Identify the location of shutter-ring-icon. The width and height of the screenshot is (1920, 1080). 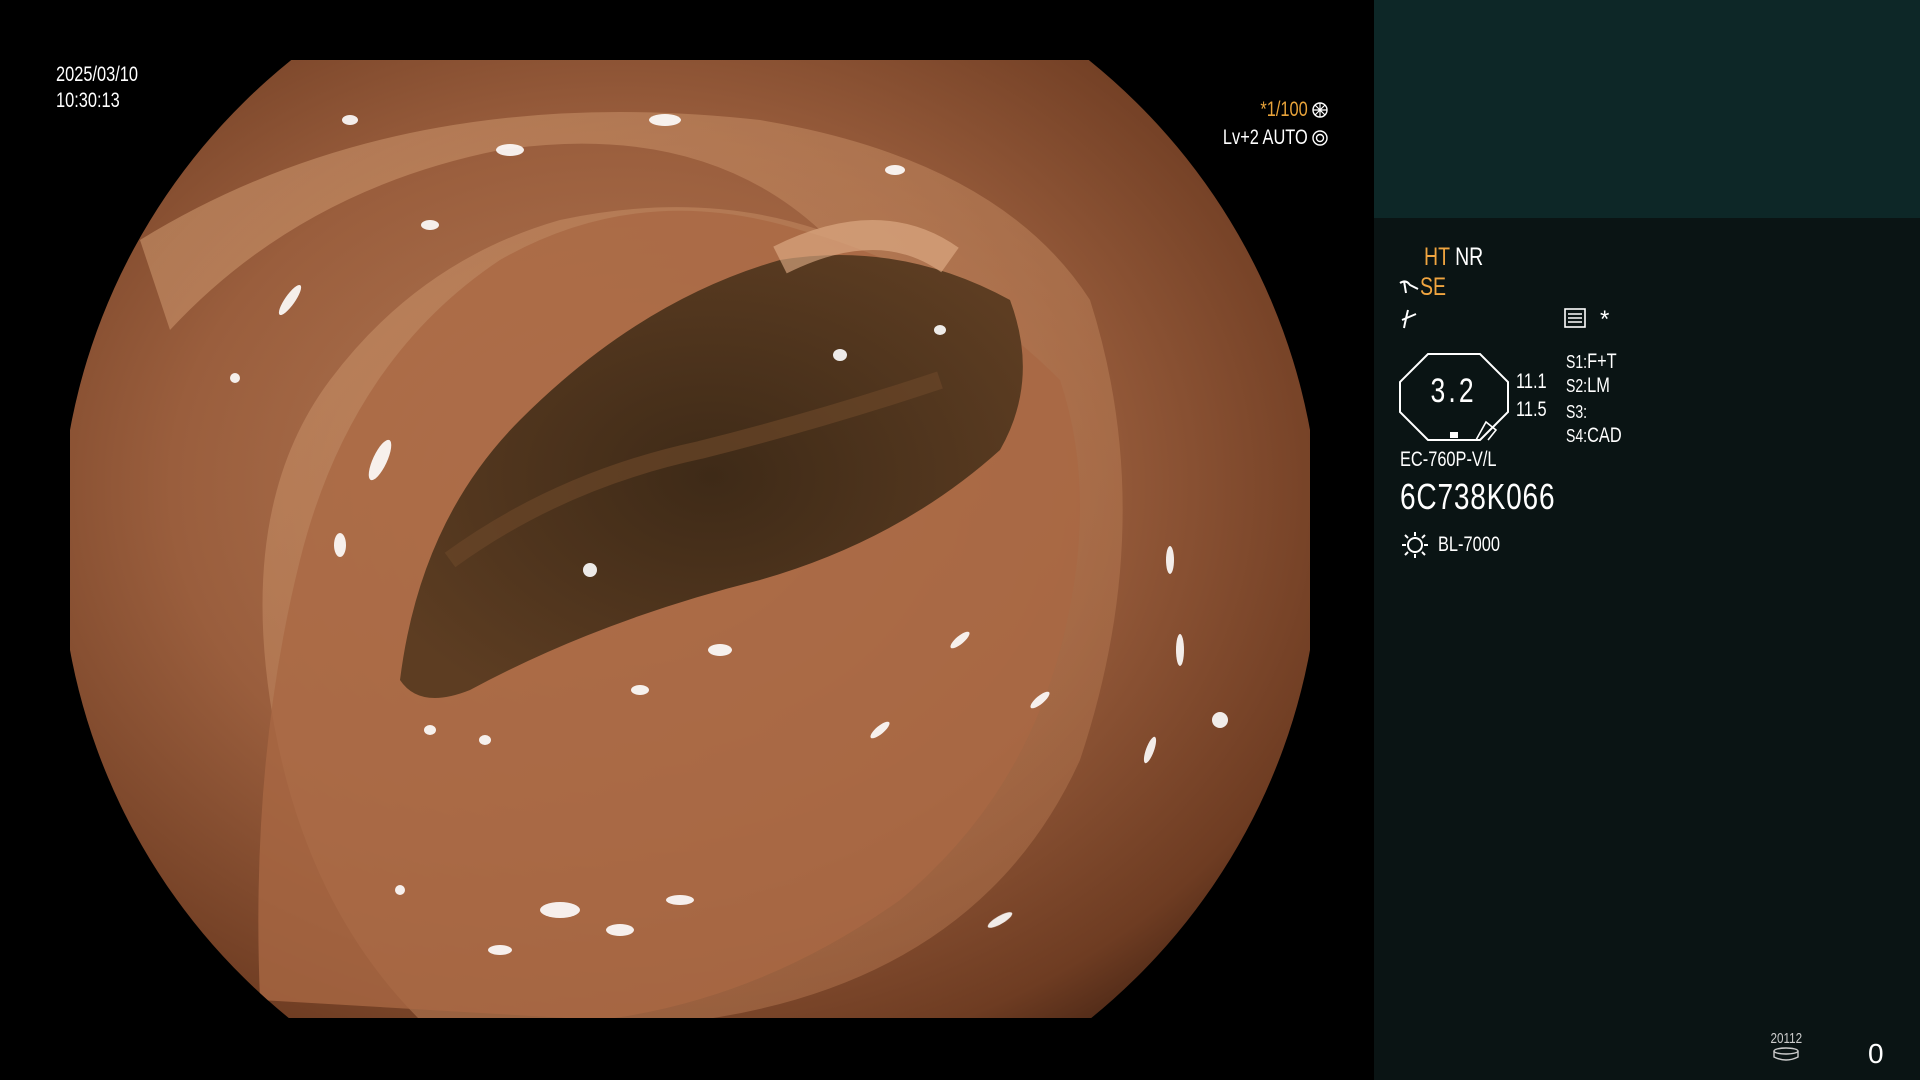
(1320, 110).